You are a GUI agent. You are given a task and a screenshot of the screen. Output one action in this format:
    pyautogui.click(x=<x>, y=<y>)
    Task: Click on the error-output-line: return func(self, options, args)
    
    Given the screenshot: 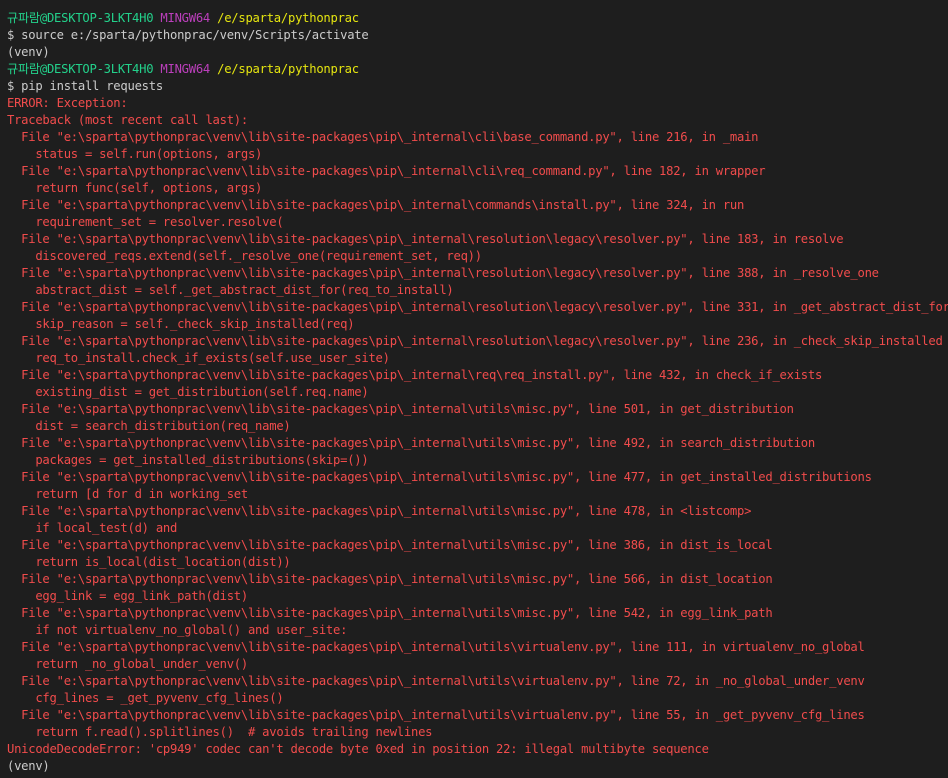 What is the action you would take?
    pyautogui.click(x=135, y=188)
    